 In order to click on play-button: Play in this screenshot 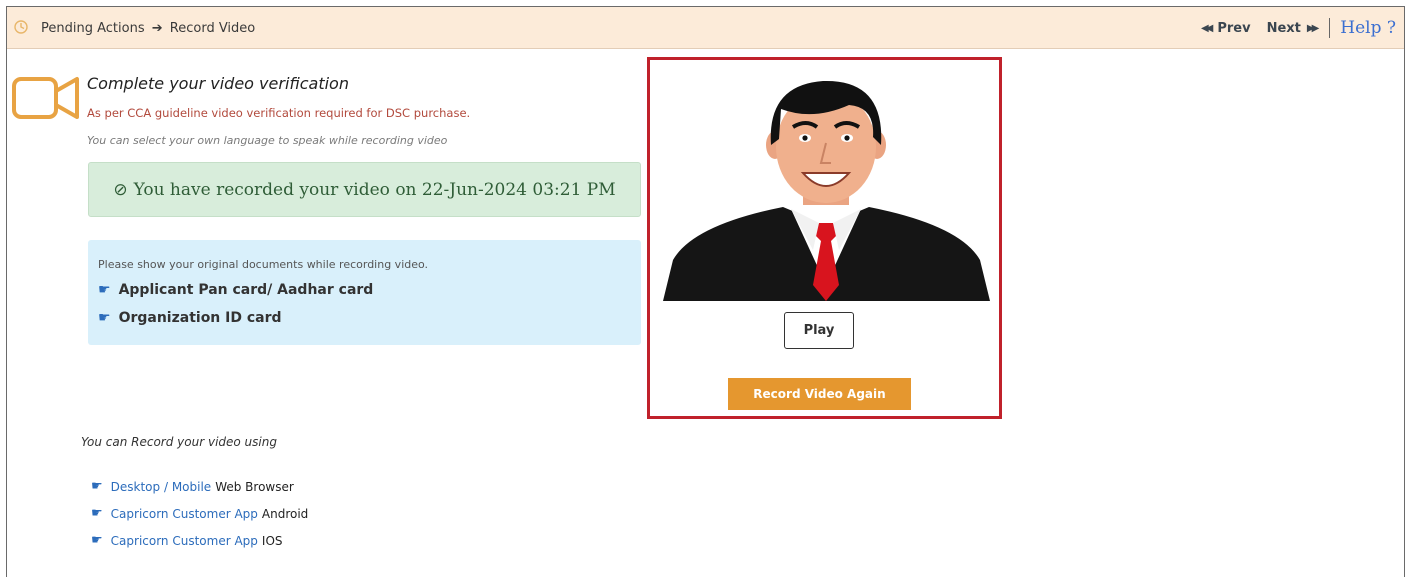, I will do `click(819, 330)`.